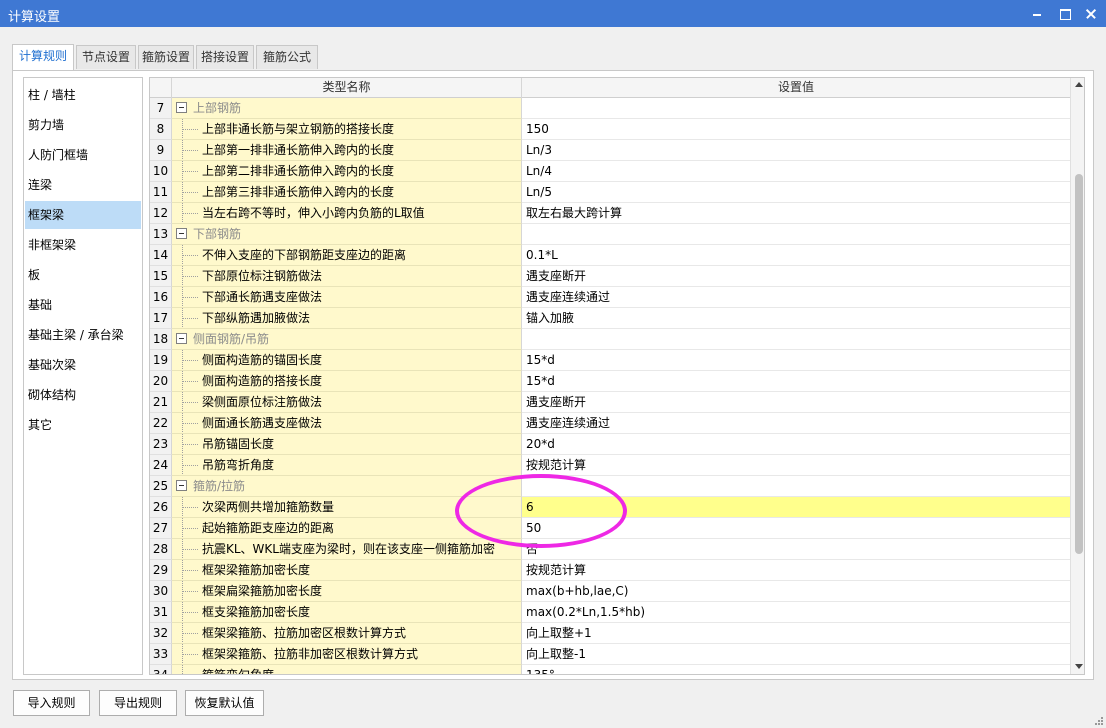  I want to click on vertical-scrollbar, so click(1077, 376).